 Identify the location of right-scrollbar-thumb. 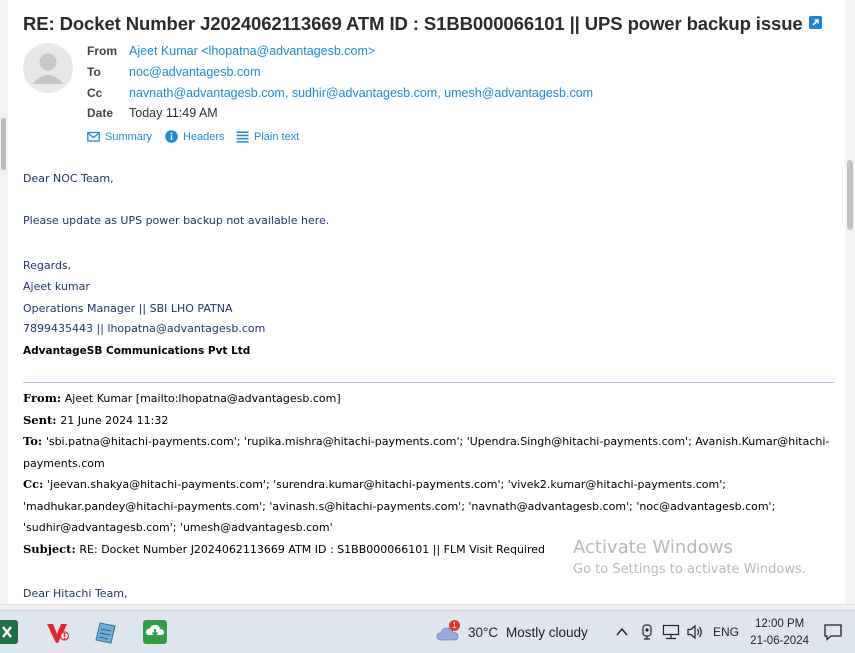
(850, 195).